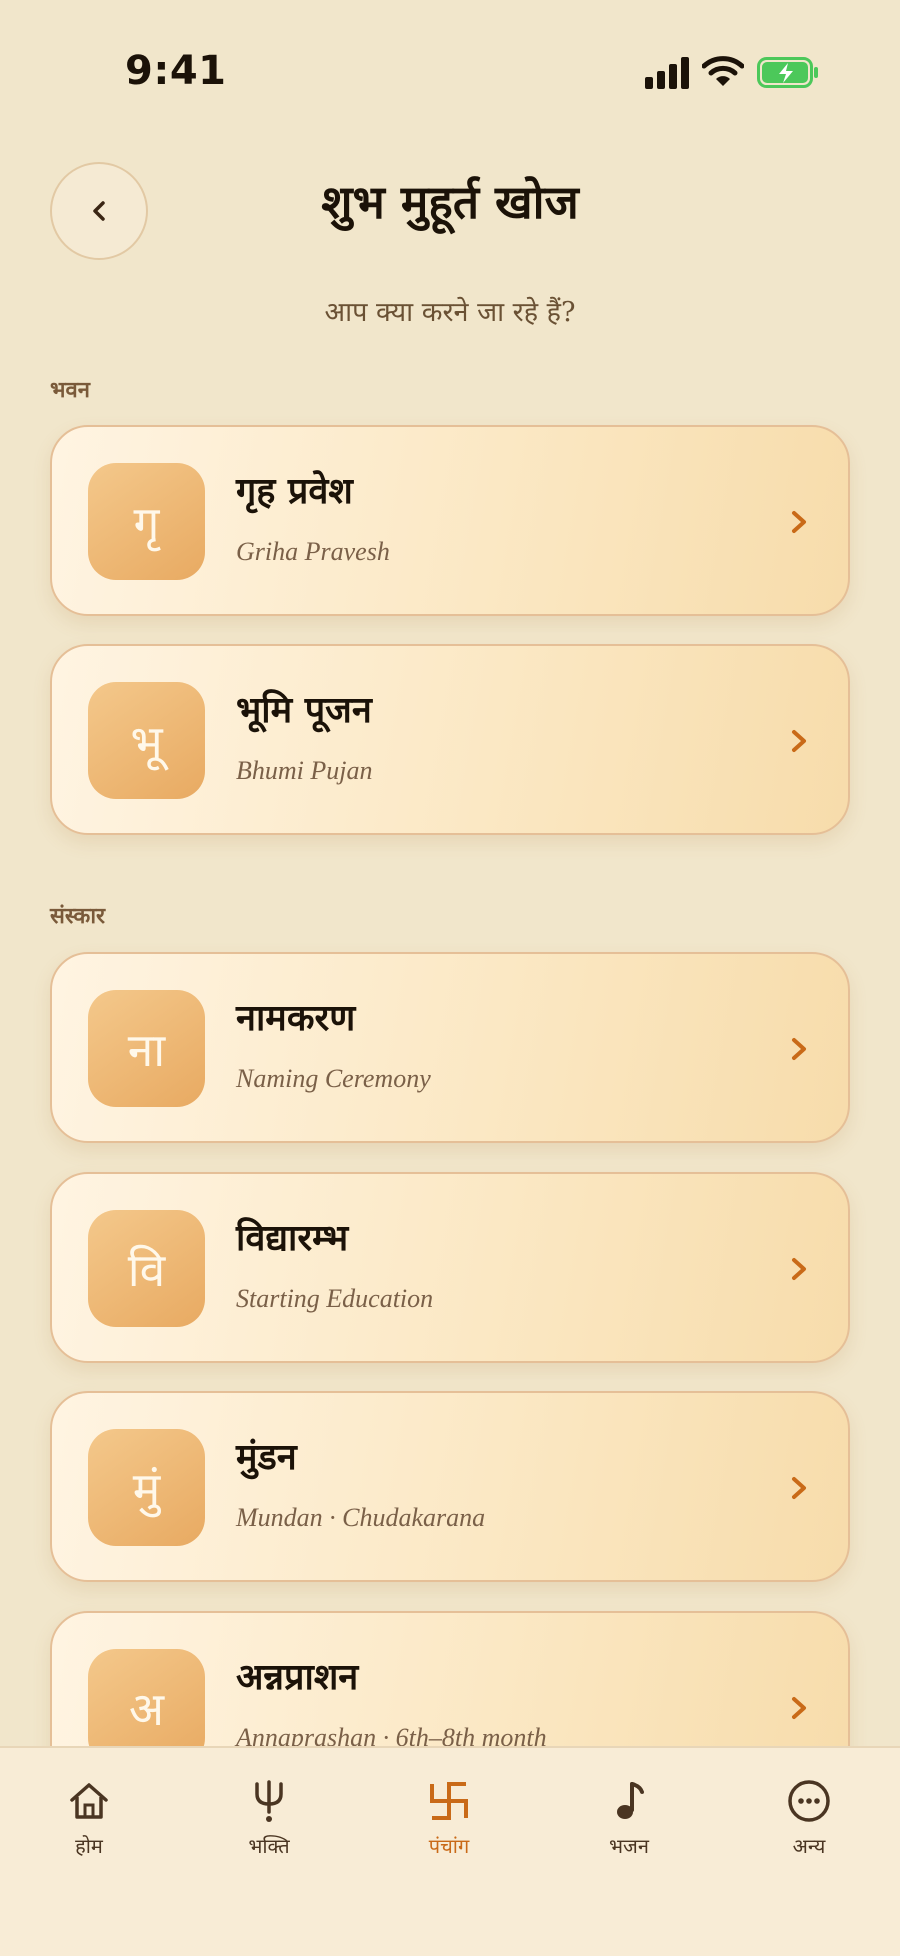  I want to click on more-icon, so click(809, 1801).